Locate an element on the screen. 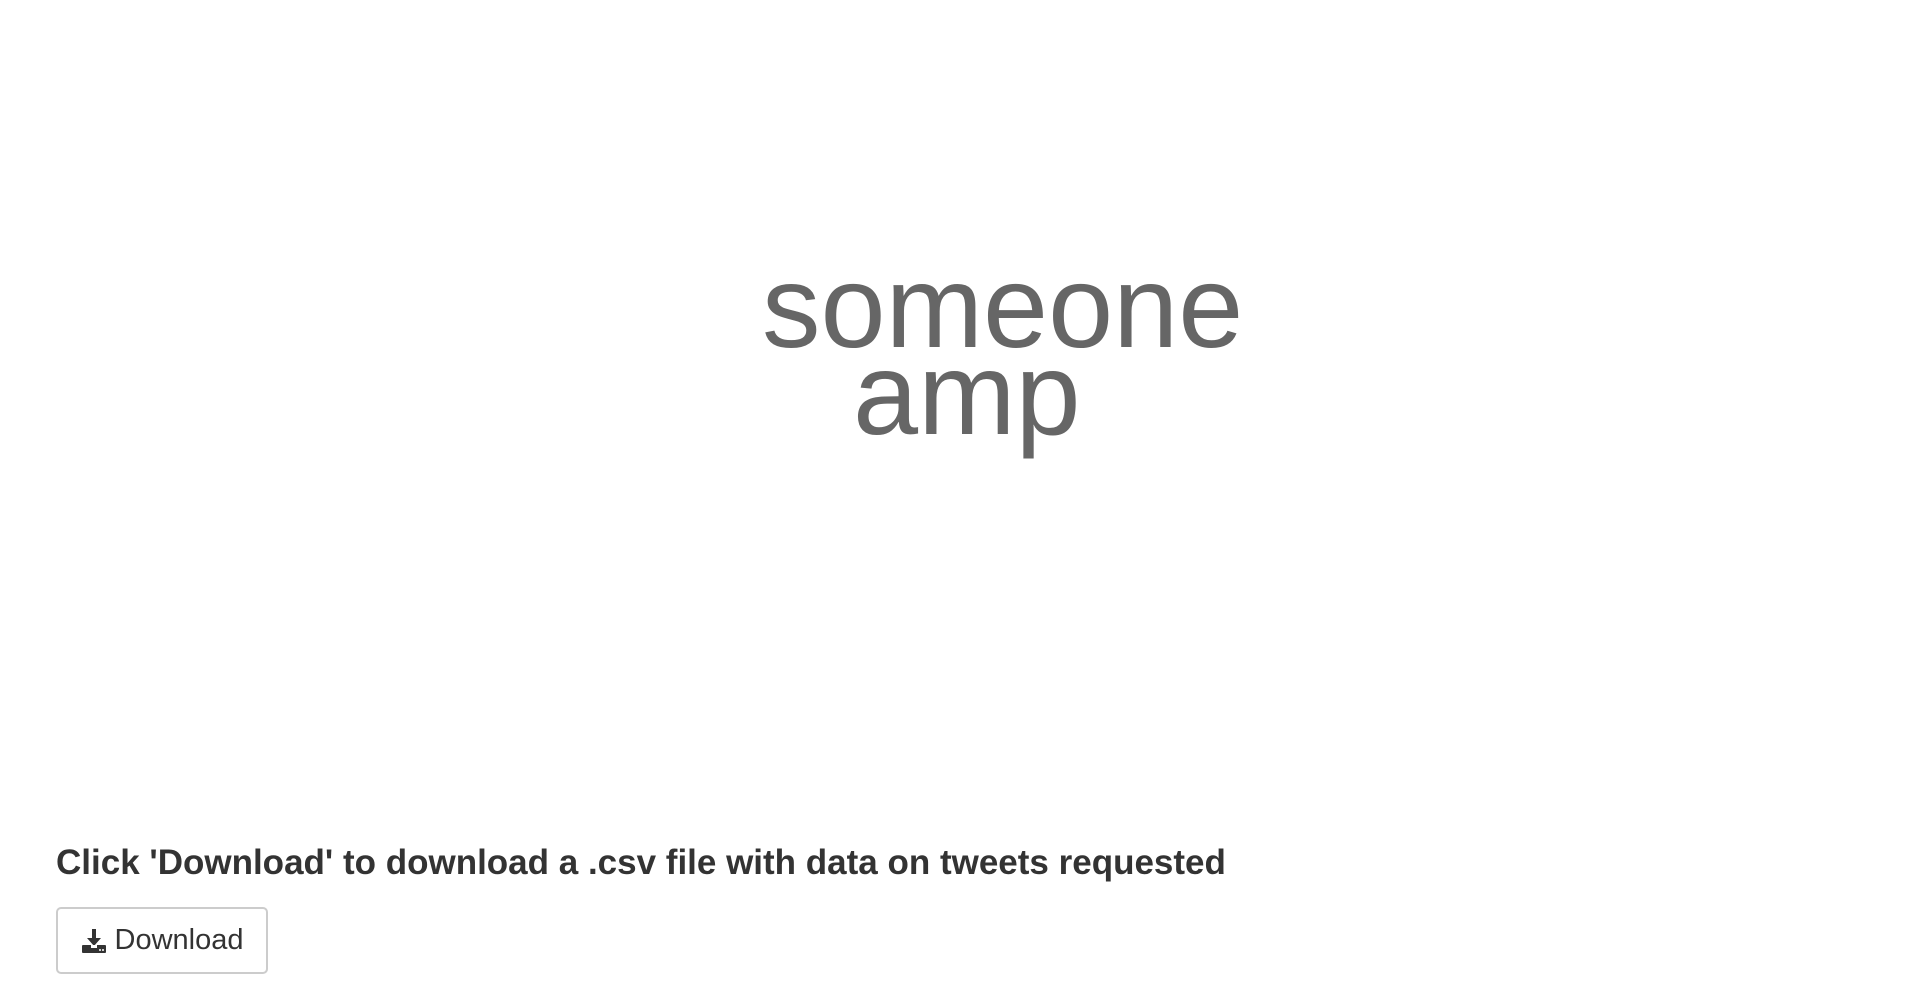 This screenshot has width=1912, height=982. download-button: Download is located at coordinates (162, 940).